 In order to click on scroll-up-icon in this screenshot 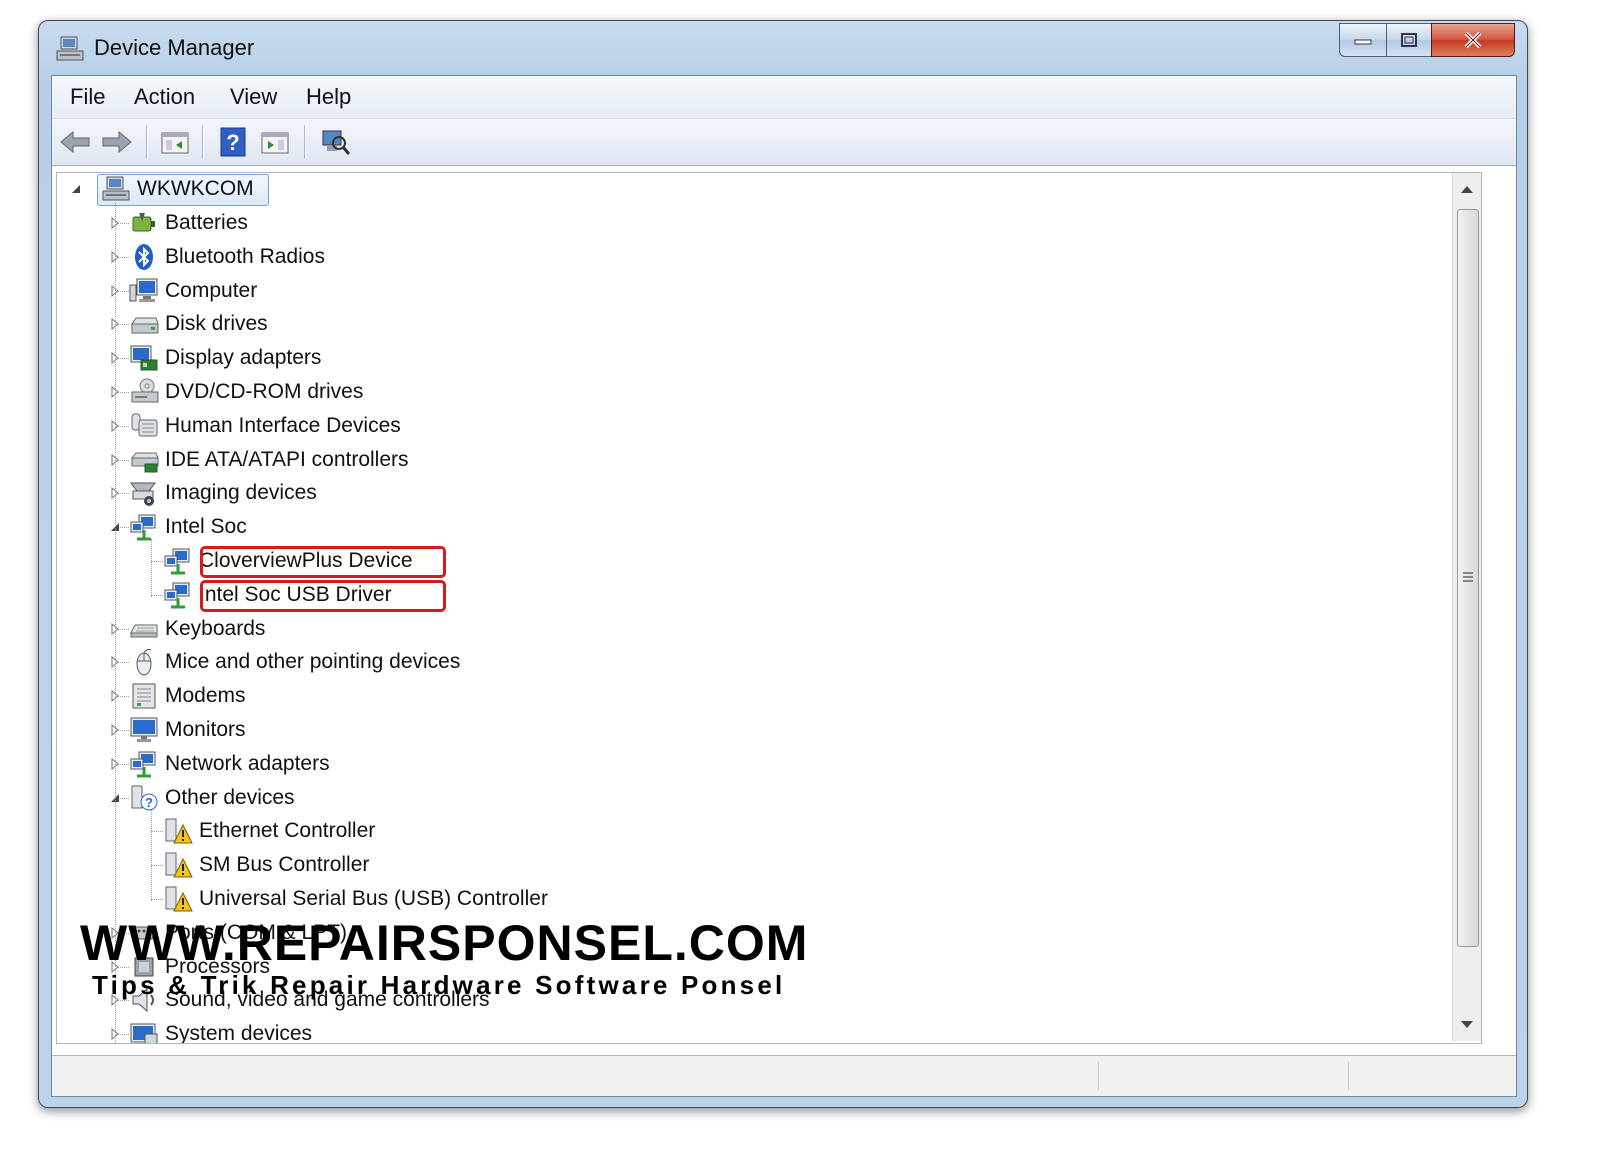, I will do `click(1467, 188)`.